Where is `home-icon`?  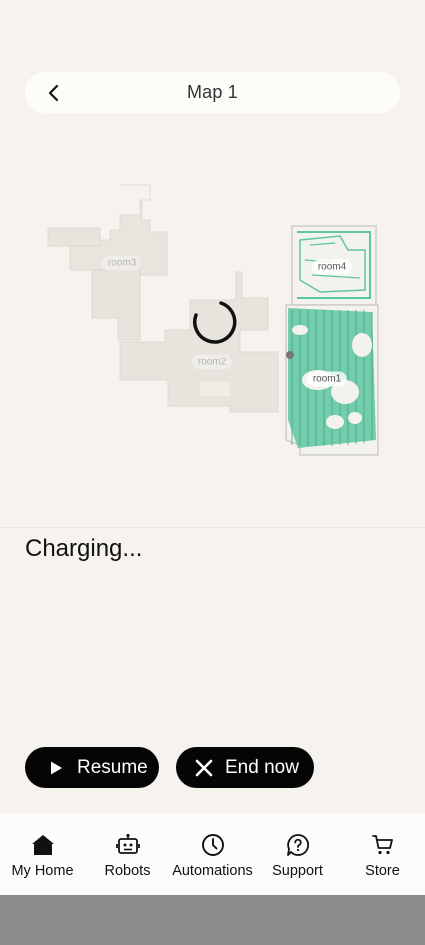
home-icon is located at coordinates (43, 845).